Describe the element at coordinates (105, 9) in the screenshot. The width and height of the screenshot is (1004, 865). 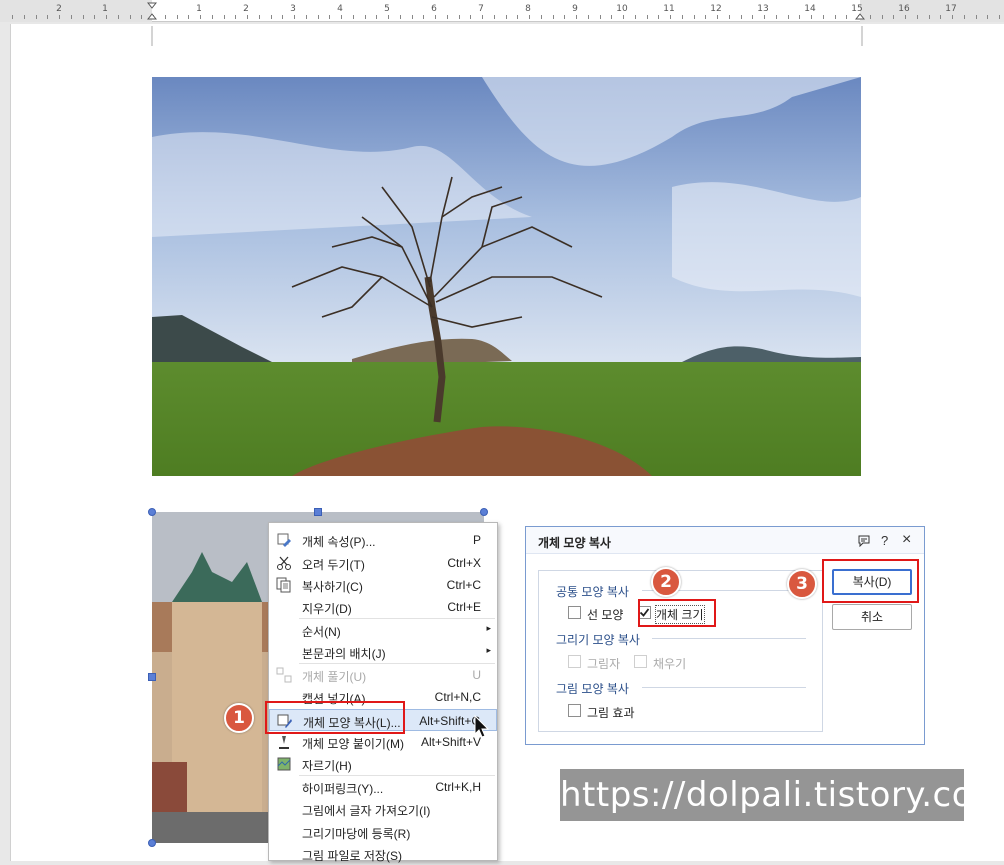
I see `ruler-number: 1` at that location.